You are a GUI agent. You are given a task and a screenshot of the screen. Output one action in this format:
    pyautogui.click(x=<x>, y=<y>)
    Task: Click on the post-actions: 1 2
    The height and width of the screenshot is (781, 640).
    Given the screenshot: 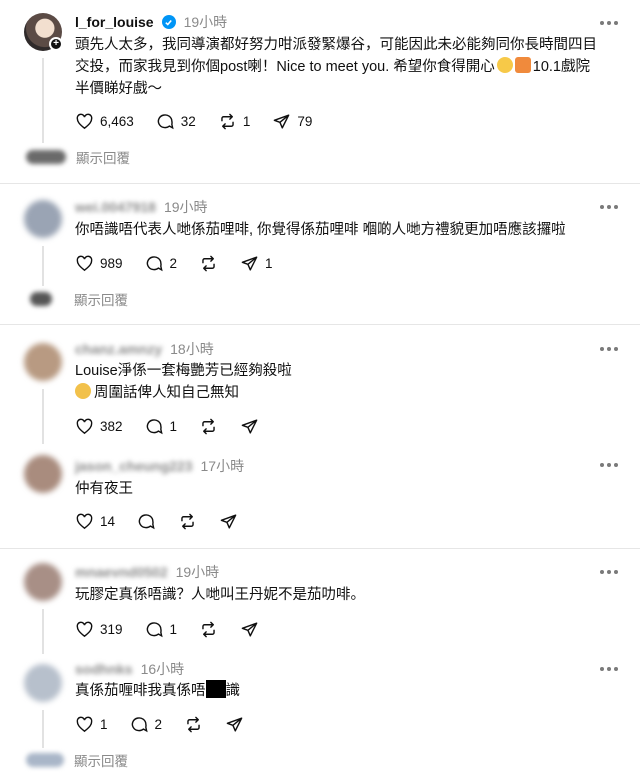 What is the action you would take?
    pyautogui.click(x=170, y=724)
    